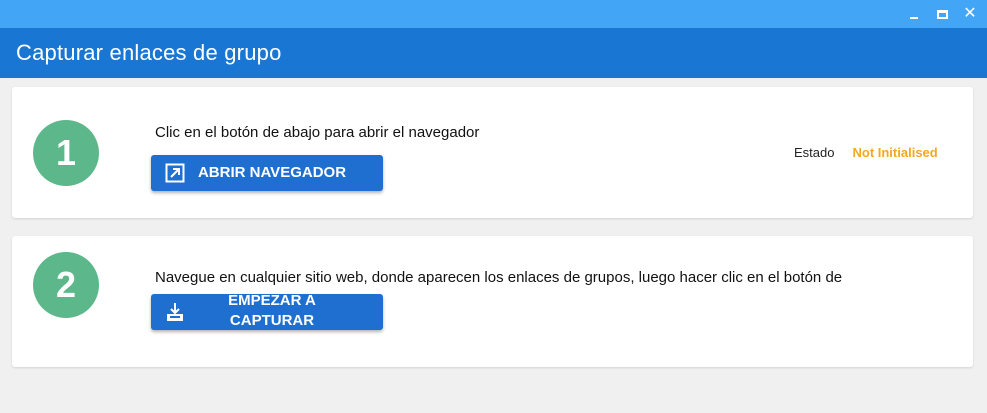 This screenshot has width=987, height=413. I want to click on page-title: Capturar enlaces de grupo, so click(149, 52).